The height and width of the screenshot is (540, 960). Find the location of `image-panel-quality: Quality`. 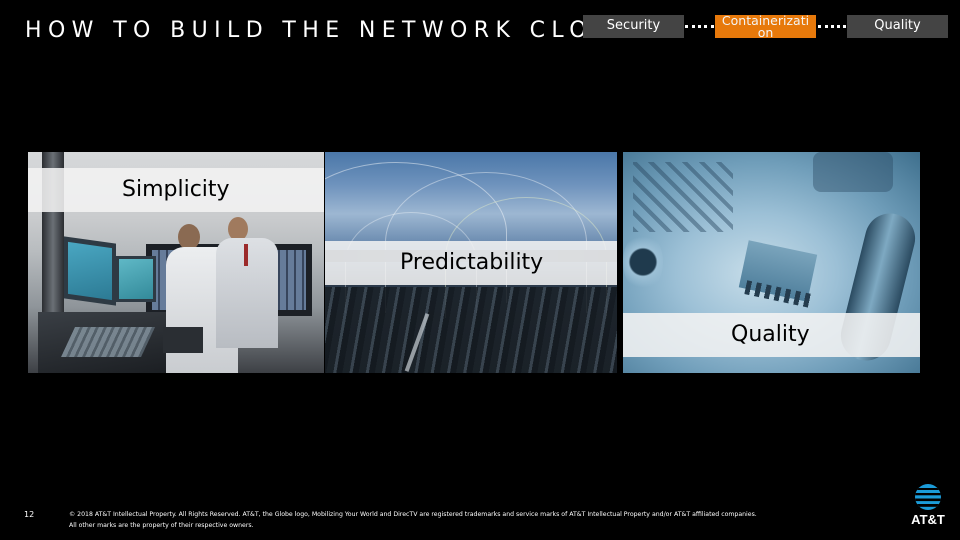

image-panel-quality: Quality is located at coordinates (771, 262).